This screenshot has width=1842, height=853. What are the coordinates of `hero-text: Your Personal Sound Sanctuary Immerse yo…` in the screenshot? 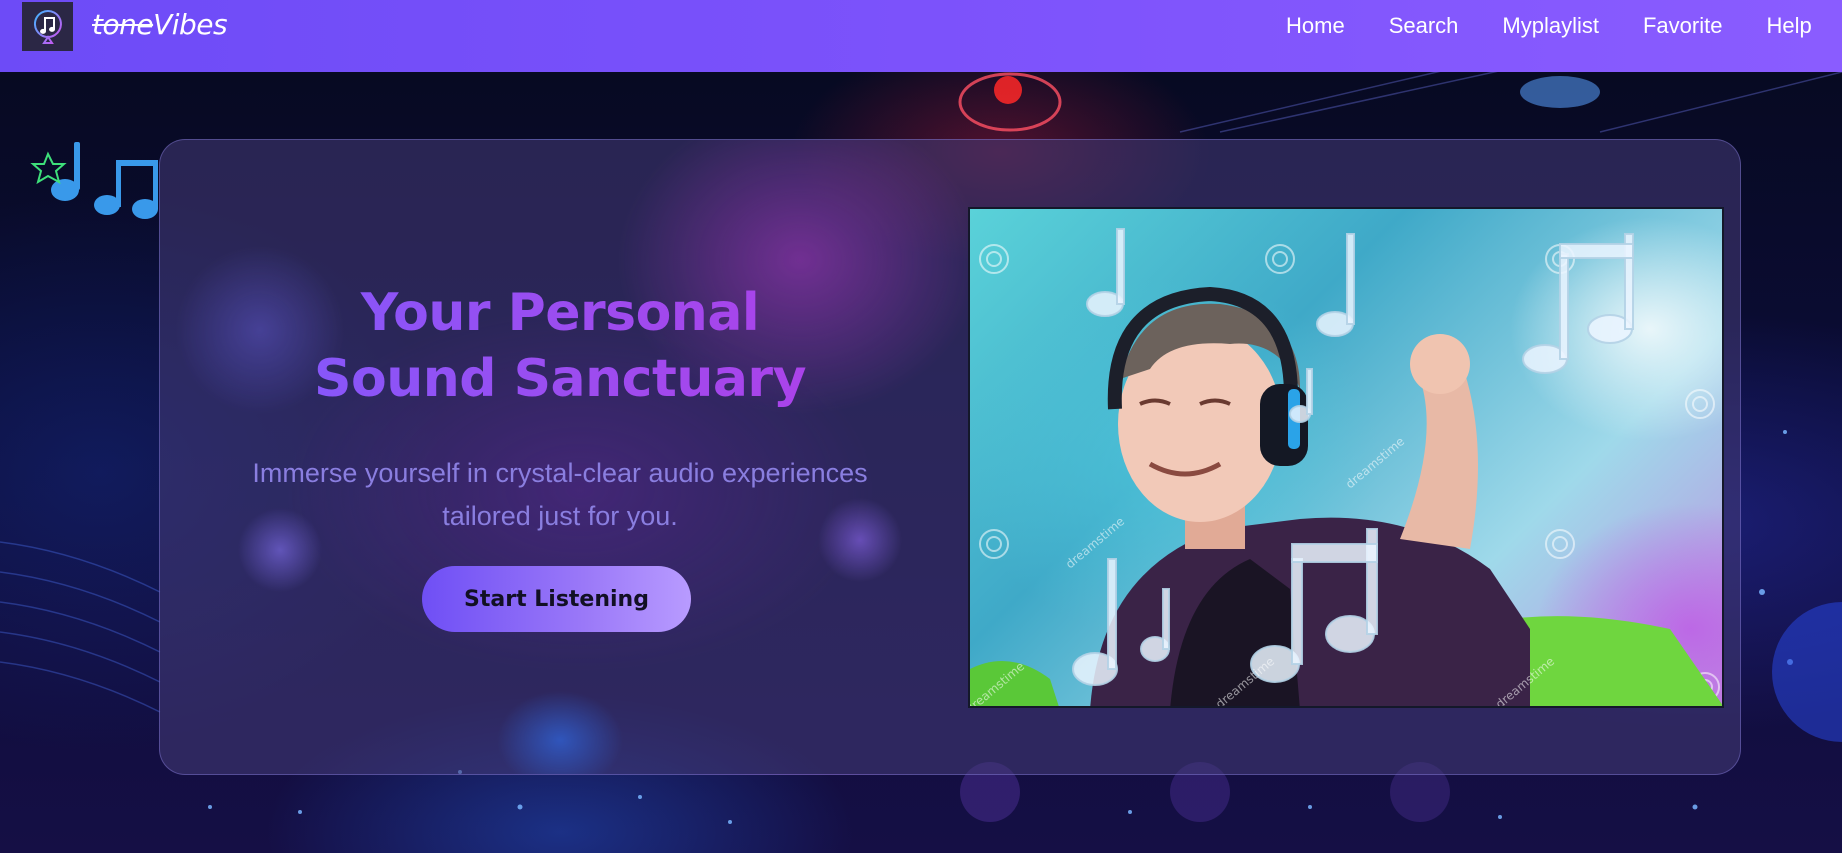 It's located at (560, 409).